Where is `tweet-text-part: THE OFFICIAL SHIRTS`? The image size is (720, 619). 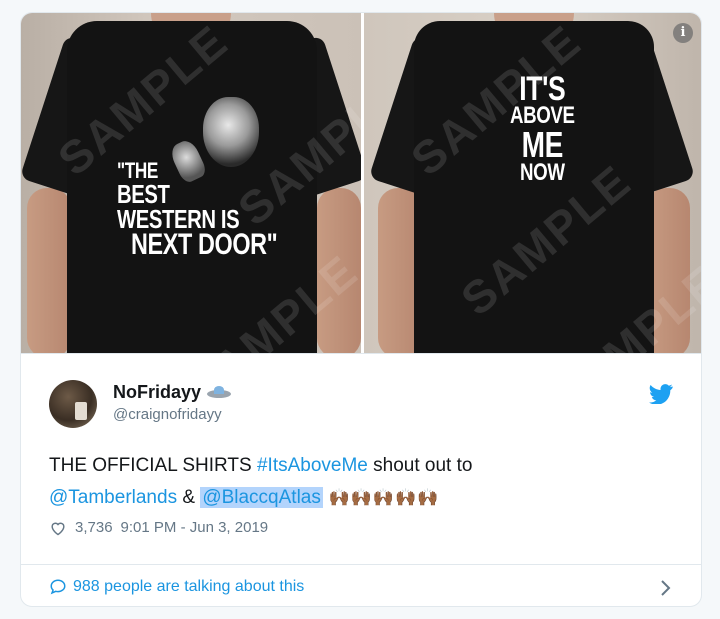 tweet-text-part: THE OFFICIAL SHIRTS is located at coordinates (153, 465).